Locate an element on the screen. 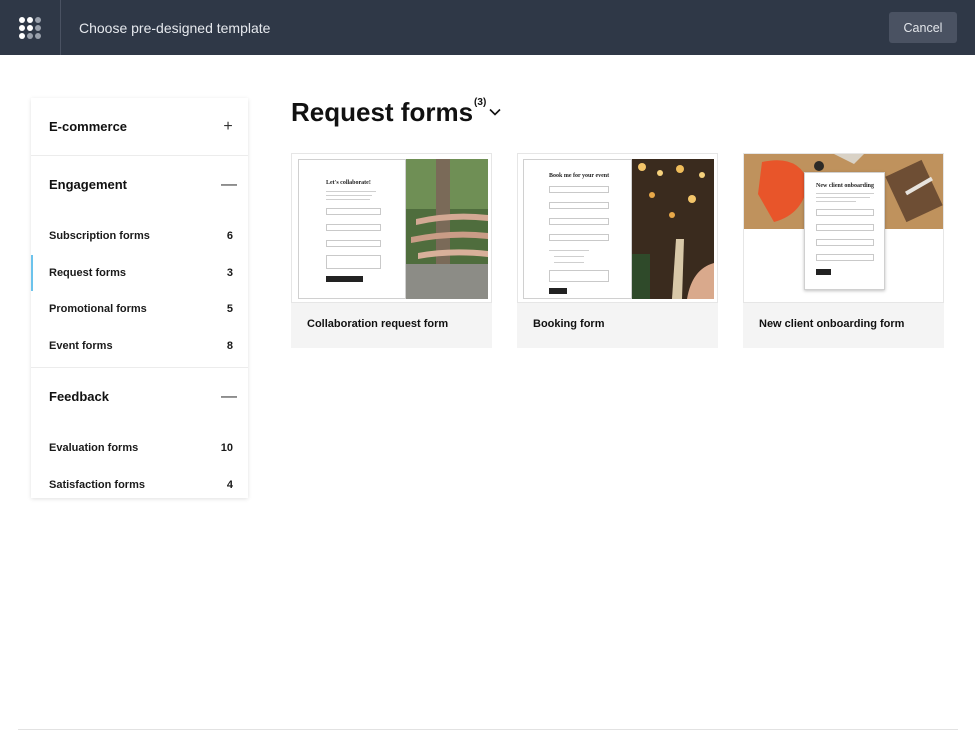 The image size is (975, 731). item-count: 4 is located at coordinates (229, 484).